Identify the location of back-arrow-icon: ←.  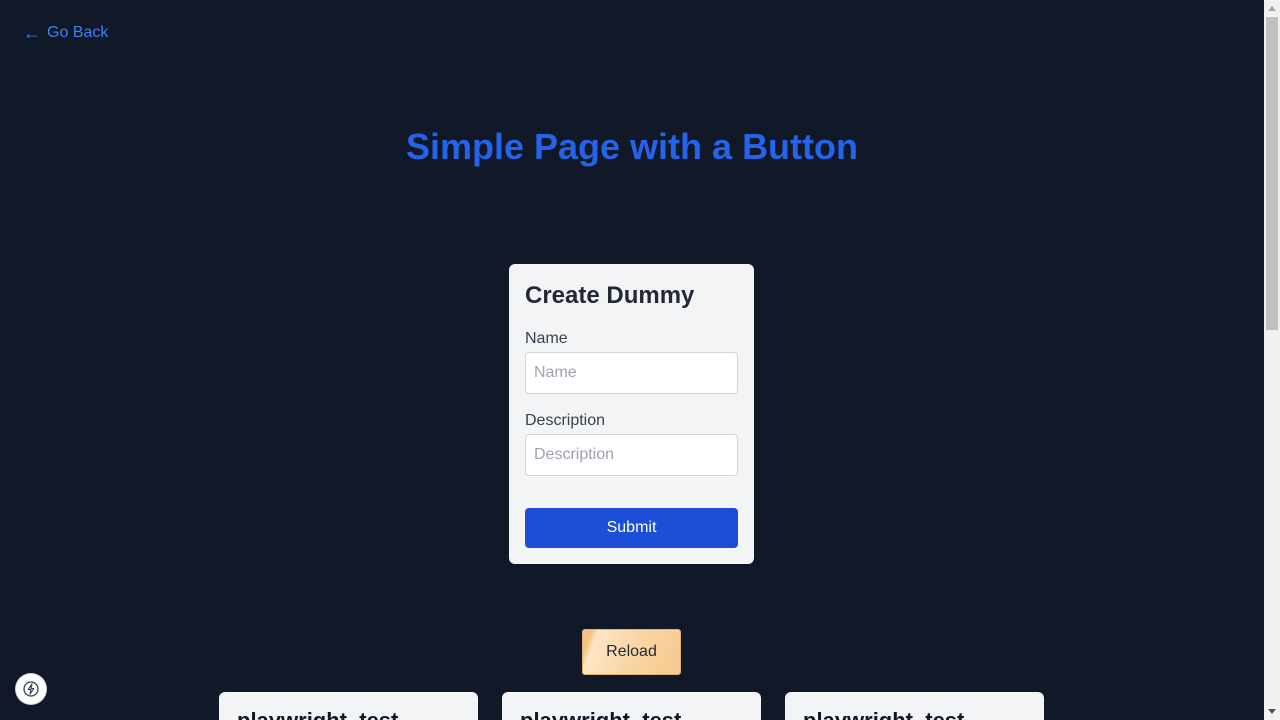
(32, 33).